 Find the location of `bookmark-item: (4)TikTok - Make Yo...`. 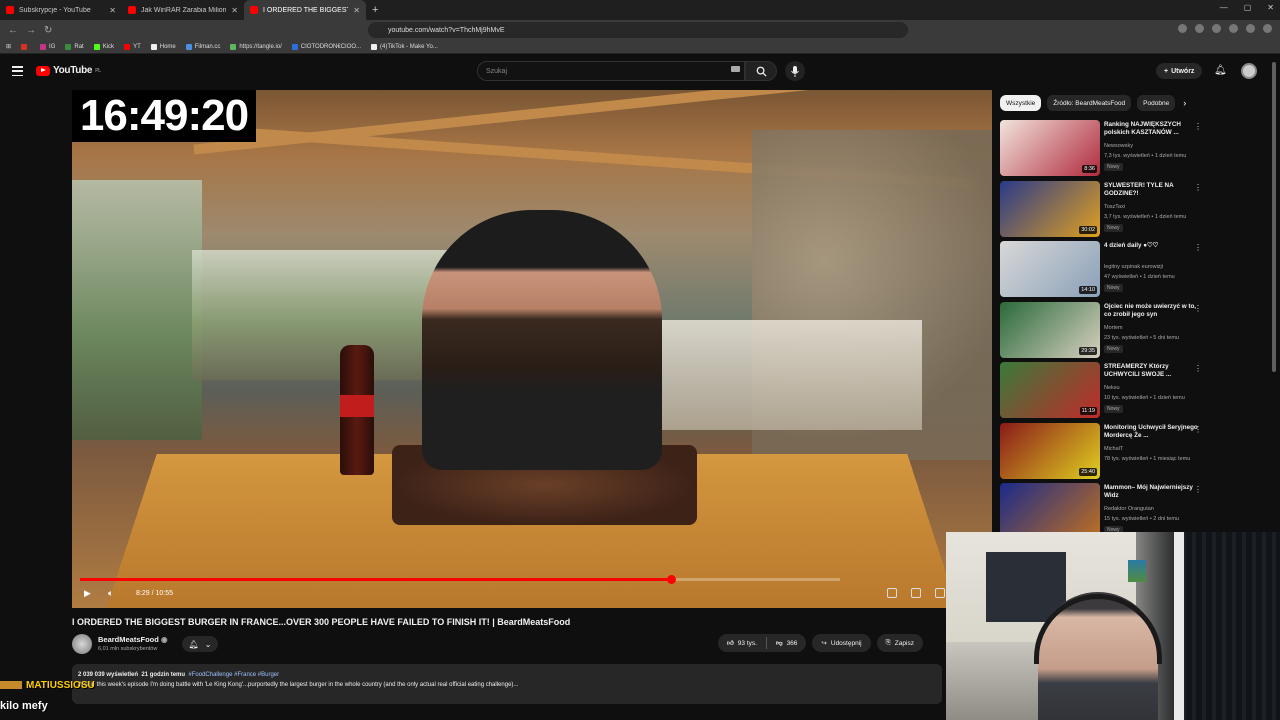

bookmark-item: (4)TikTok - Make Yo... is located at coordinates (404, 46).